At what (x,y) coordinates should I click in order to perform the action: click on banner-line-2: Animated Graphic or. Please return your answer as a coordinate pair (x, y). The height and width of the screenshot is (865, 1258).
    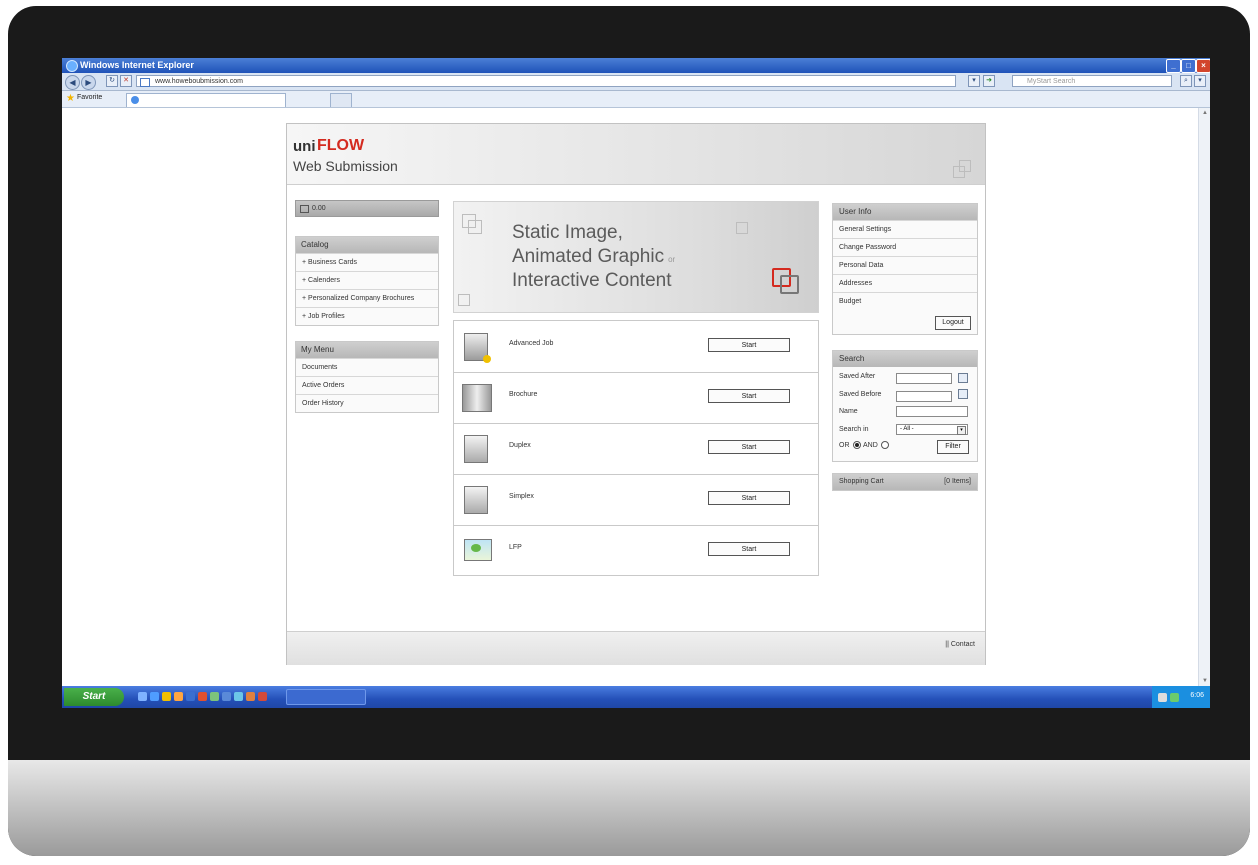
    Looking at the image, I should click on (593, 257).